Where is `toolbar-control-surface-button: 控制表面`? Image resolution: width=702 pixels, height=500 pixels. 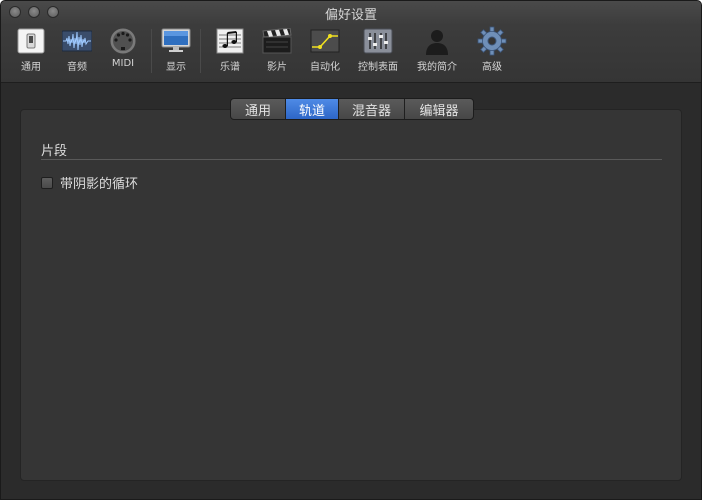
toolbar-control-surface-button: 控制表面 is located at coordinates (378, 53).